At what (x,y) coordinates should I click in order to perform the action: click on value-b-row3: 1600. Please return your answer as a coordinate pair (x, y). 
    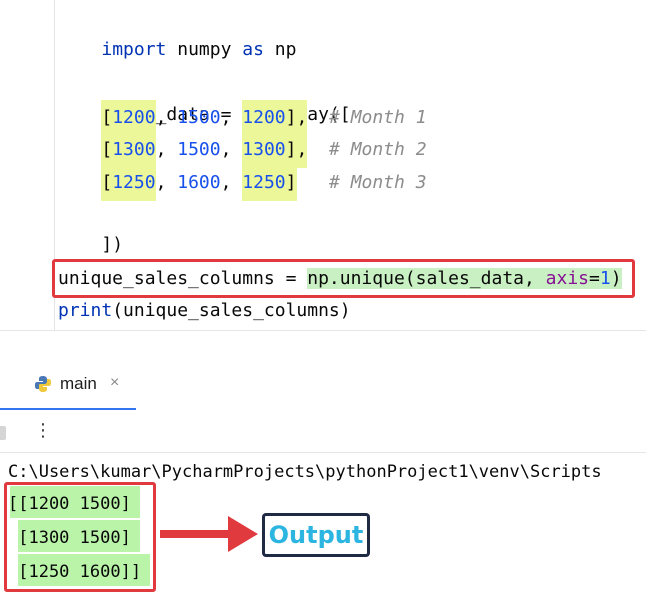
    Looking at the image, I should click on (199, 182).